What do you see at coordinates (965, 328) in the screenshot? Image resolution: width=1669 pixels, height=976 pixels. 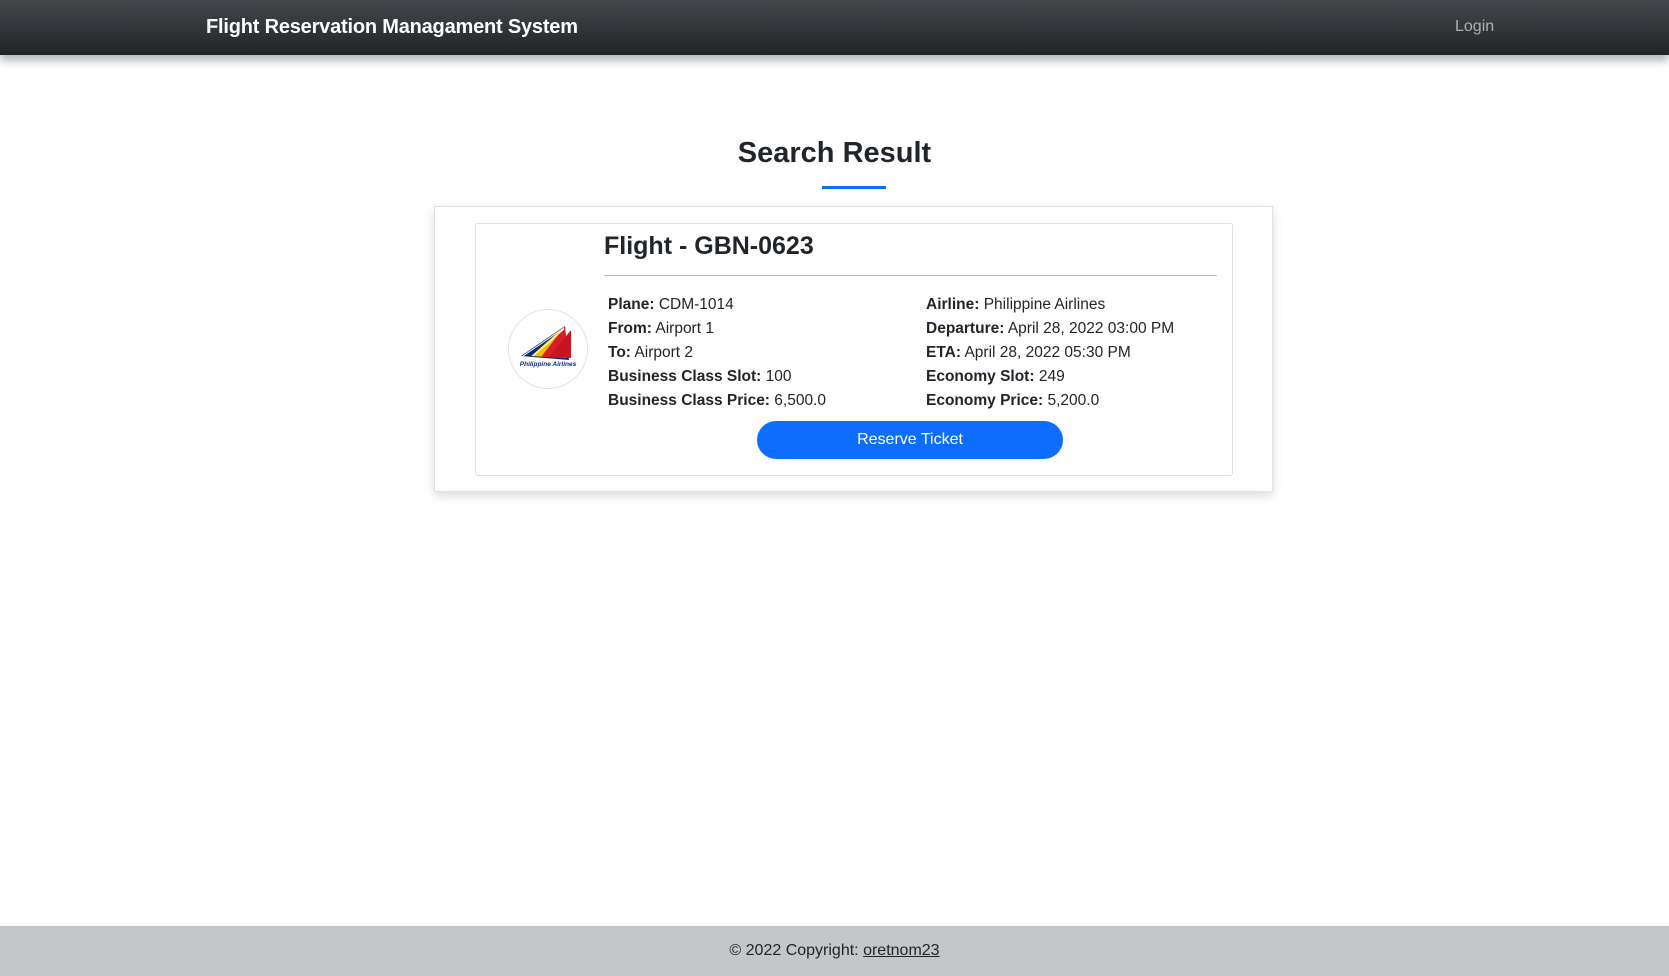 I see `detail-label: Departure:` at bounding box center [965, 328].